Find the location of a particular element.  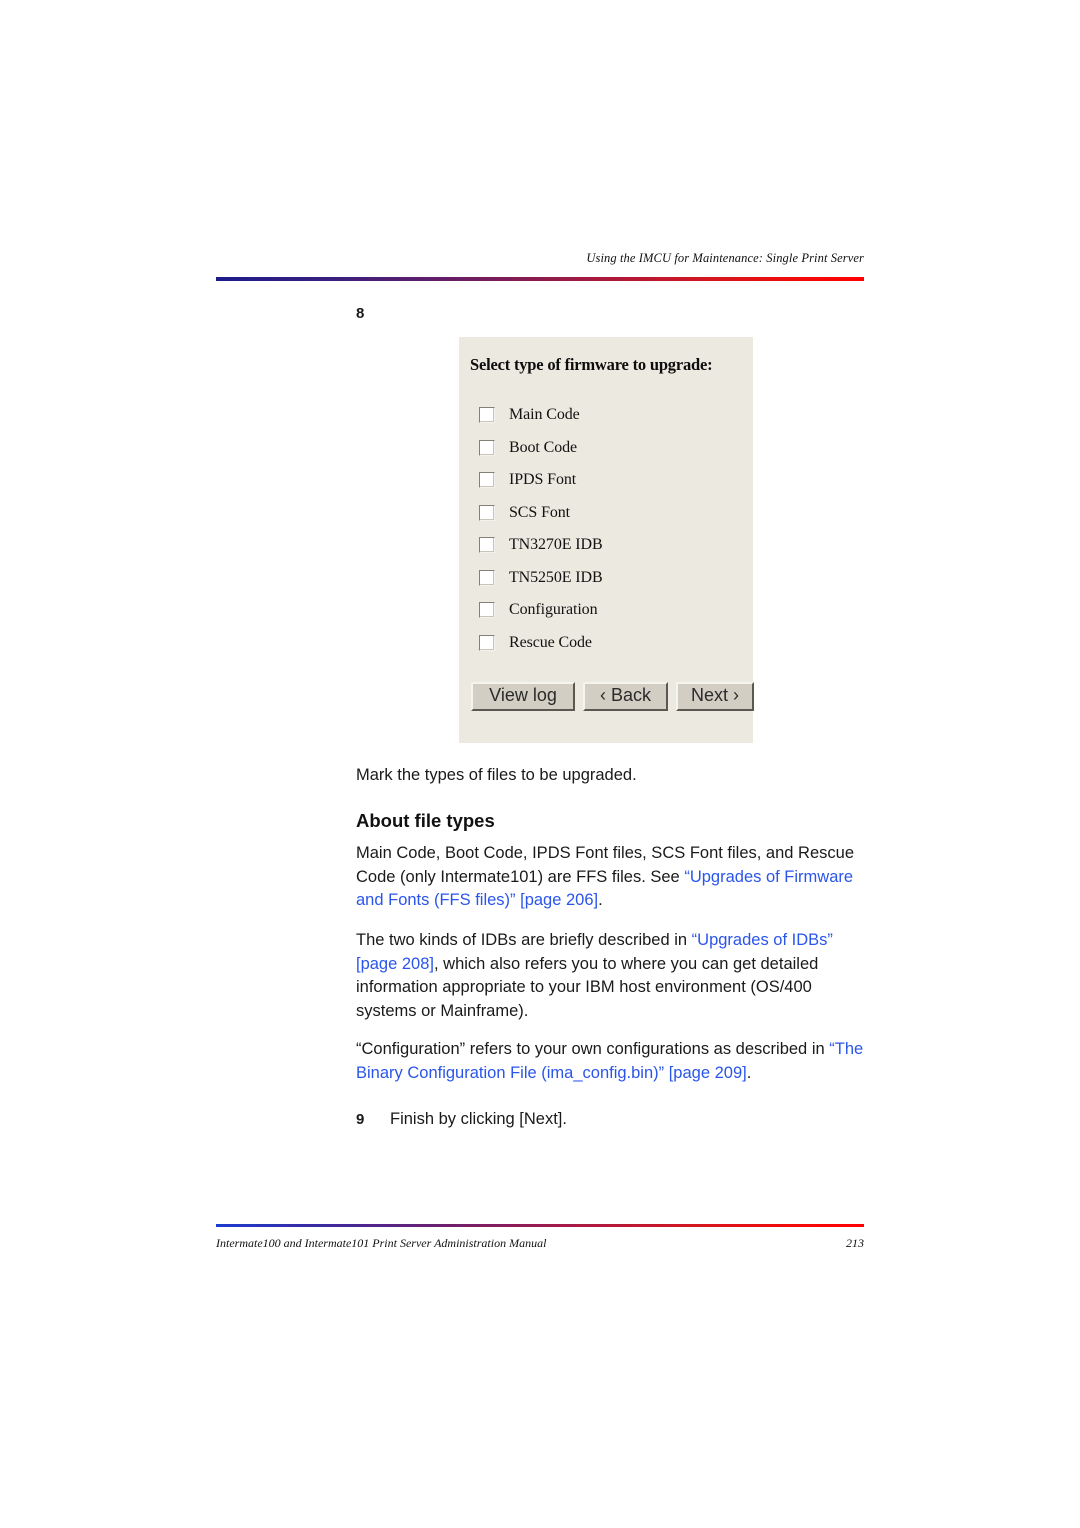

checkbox-label: IPDS Font is located at coordinates (543, 480).